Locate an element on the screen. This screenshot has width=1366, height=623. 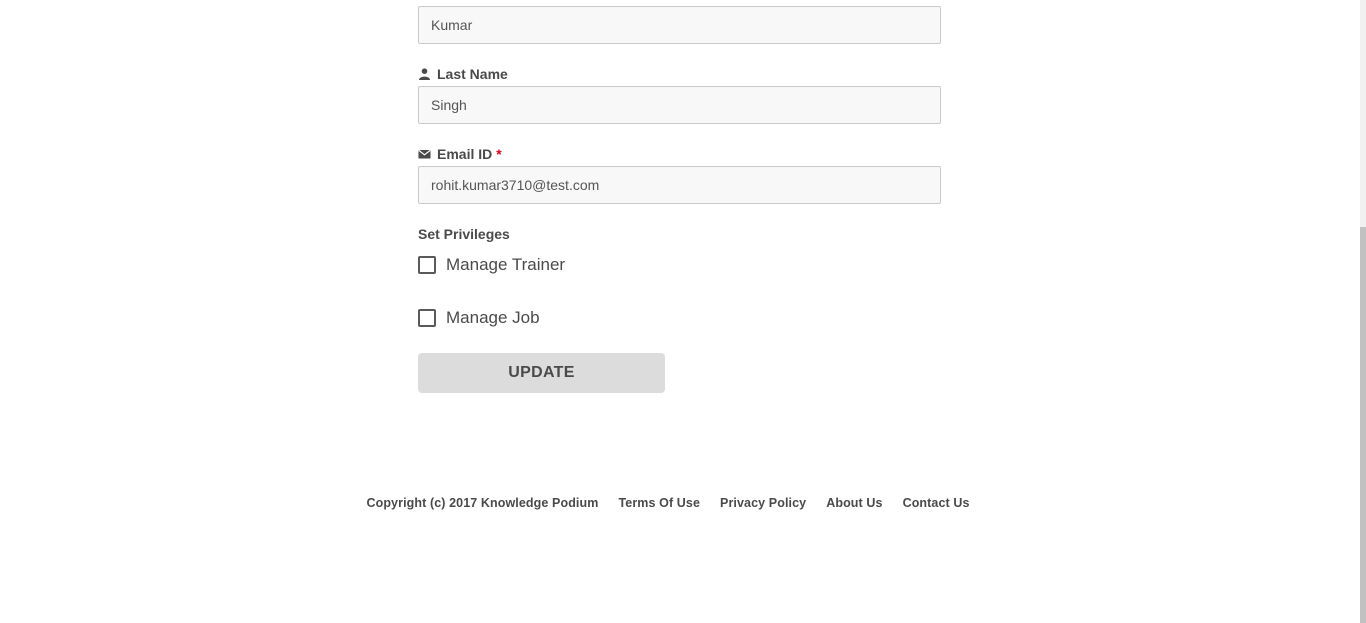
manage-job-checkbox is located at coordinates (427, 318).